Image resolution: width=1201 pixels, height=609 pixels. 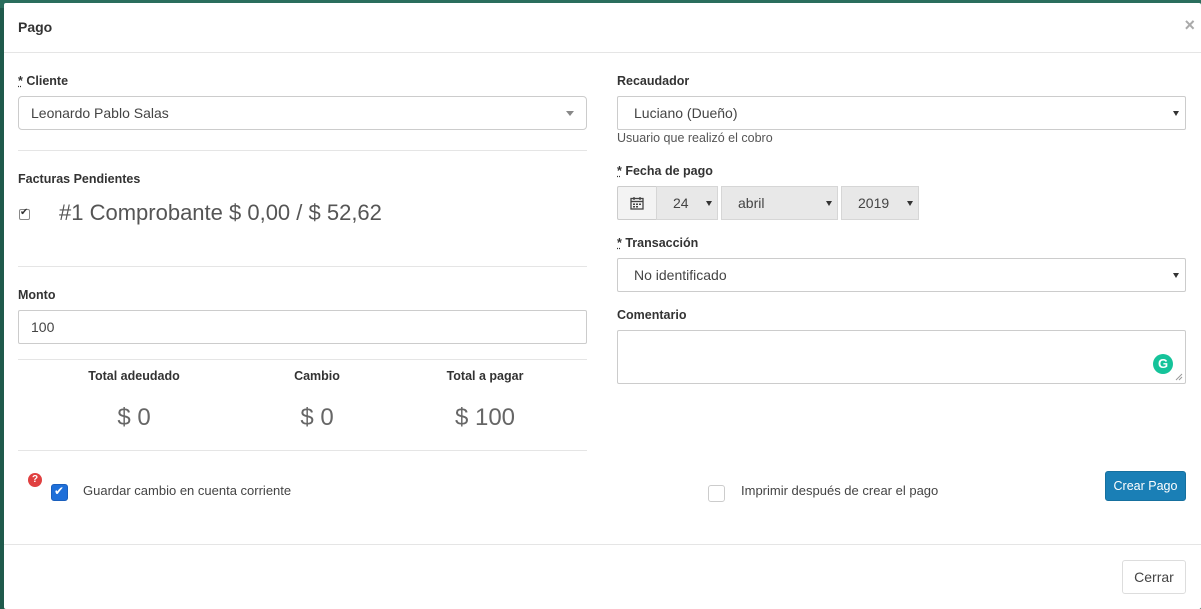 I want to click on day-select: 24, so click(x=687, y=203).